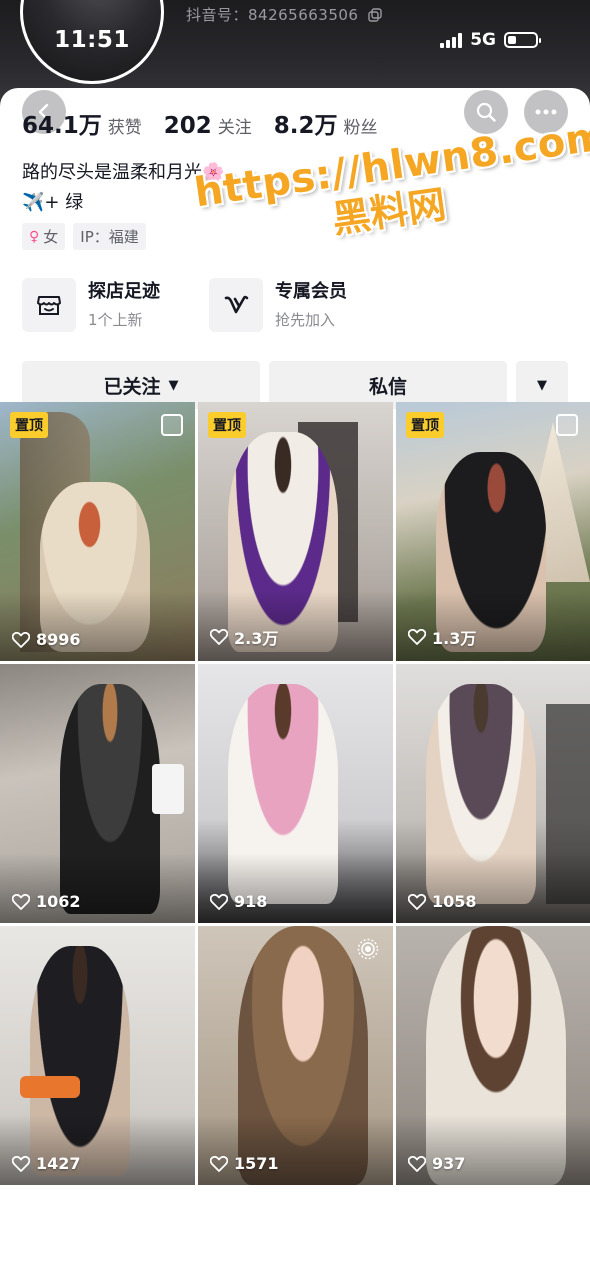  I want to click on like-count: 937, so click(436, 1163).